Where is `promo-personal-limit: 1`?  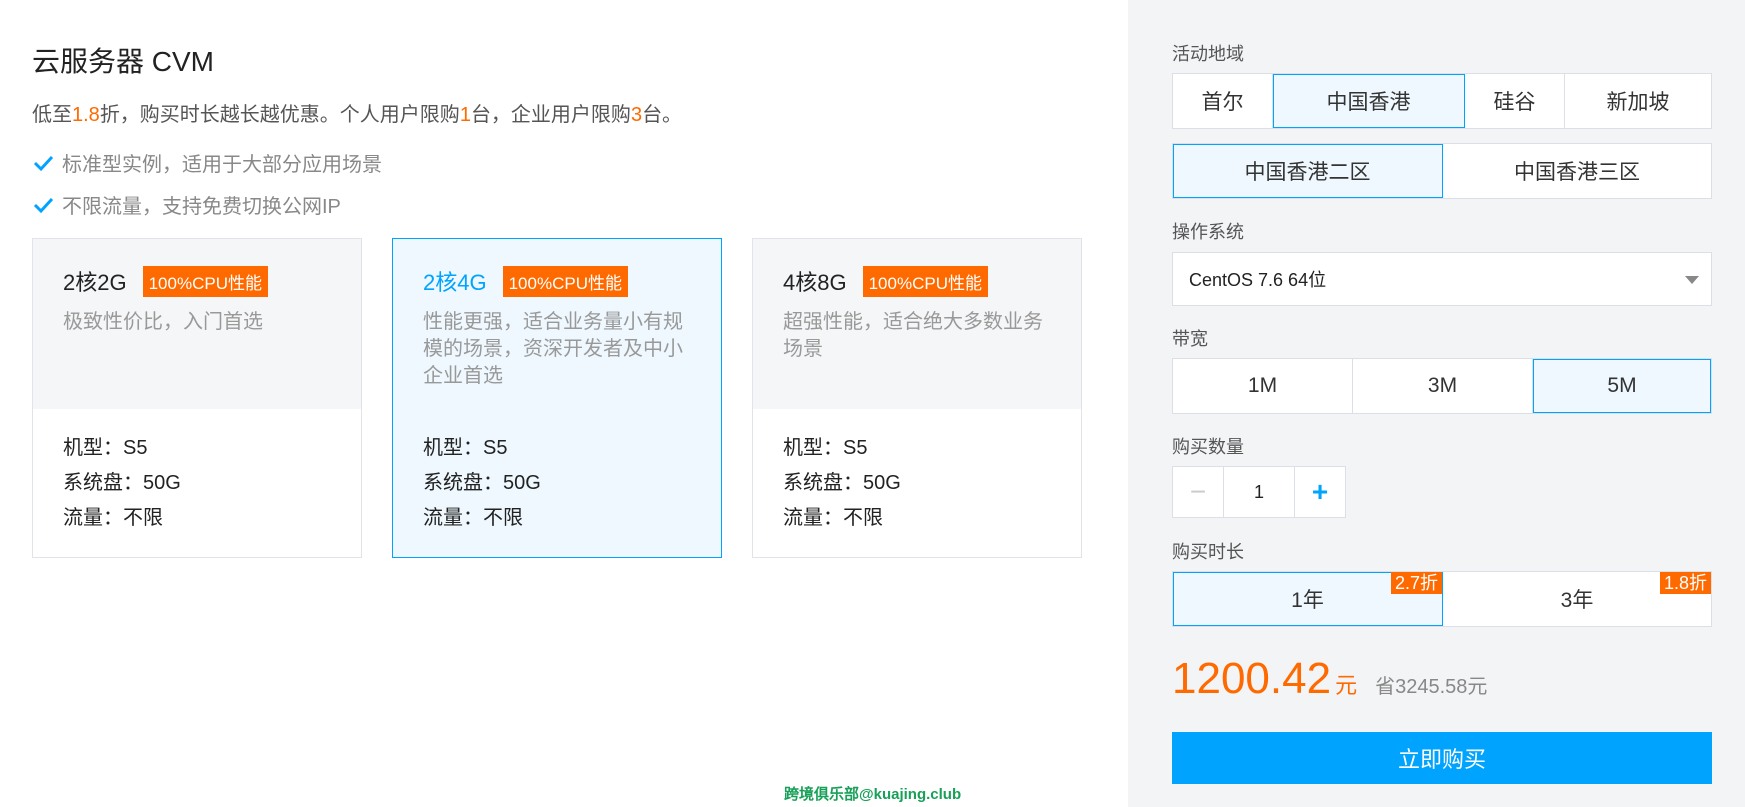
promo-personal-limit: 1 is located at coordinates (465, 115).